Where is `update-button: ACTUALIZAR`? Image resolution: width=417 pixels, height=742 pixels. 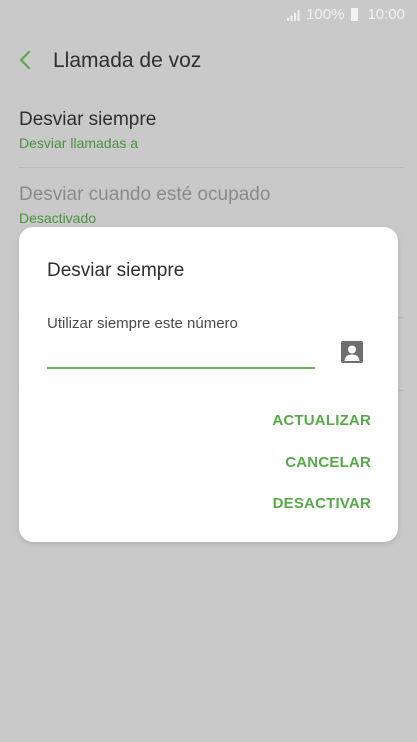 update-button: ACTUALIZAR is located at coordinates (321, 420).